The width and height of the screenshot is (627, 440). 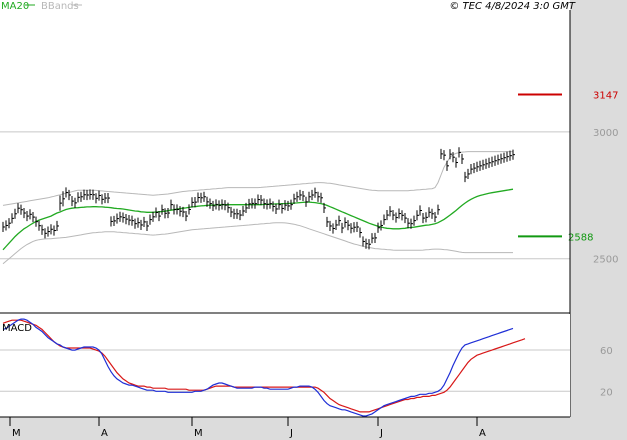 I want to click on bottom-axis-bg, so click(x=313, y=428).